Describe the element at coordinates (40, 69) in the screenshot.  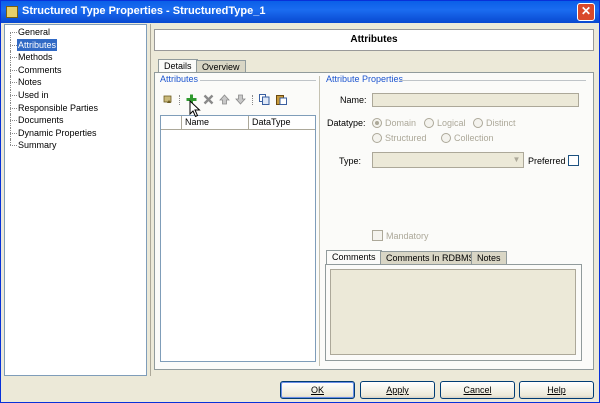
I see `nav-item-label: Comments` at that location.